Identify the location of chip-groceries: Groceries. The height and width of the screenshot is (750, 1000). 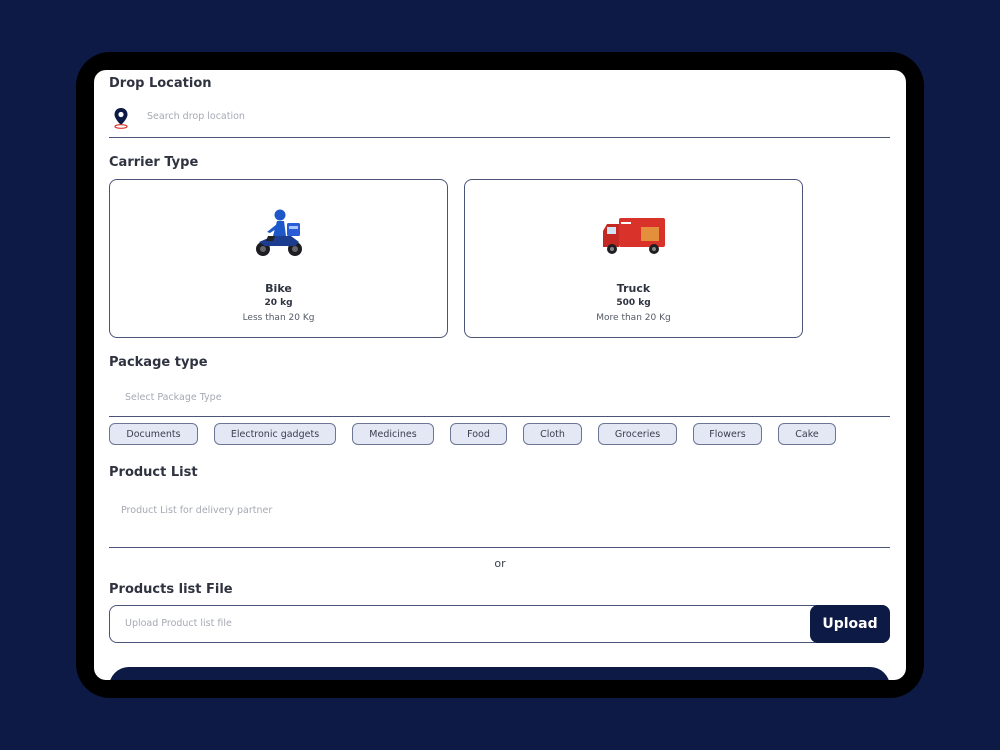
(637, 434).